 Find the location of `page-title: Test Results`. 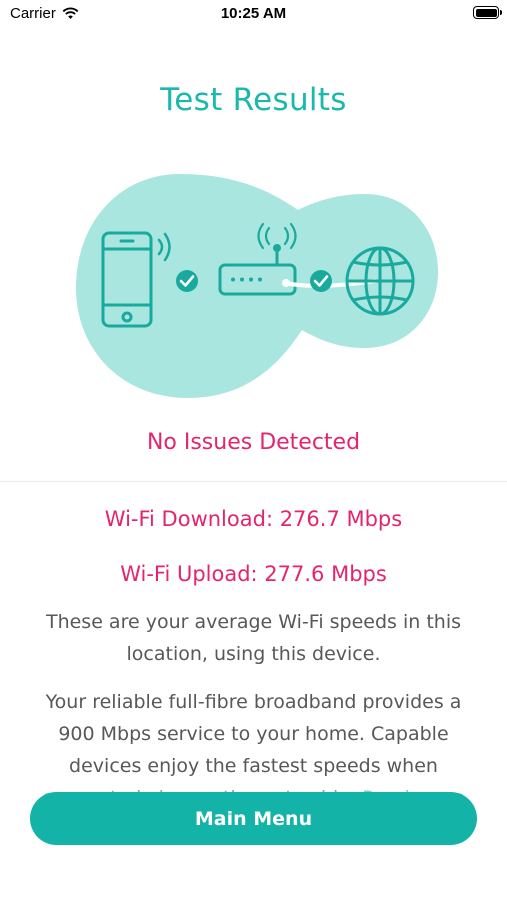

page-title: Test Results is located at coordinates (253, 100).